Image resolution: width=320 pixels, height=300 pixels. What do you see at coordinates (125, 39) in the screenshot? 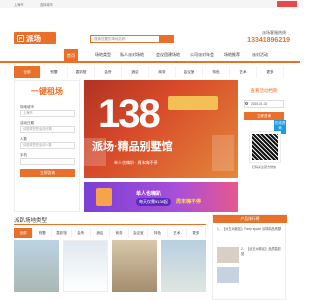
I see `search-input: 搜索您要的场地名称` at bounding box center [125, 39].